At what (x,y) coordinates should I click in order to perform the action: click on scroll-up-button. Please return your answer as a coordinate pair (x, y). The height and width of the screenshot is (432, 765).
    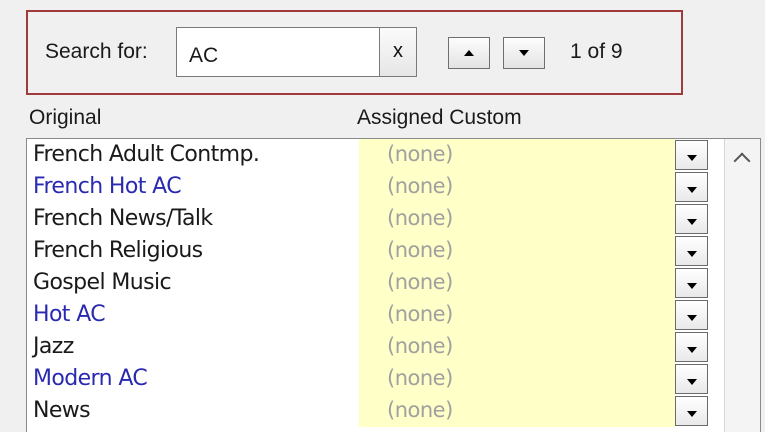
    Looking at the image, I should click on (742, 159).